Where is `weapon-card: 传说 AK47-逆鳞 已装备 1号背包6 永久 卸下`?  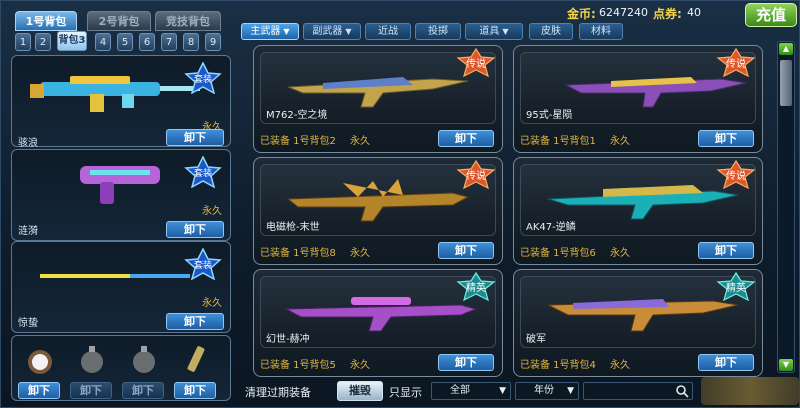 weapon-card: 传说 AK47-逆鳞 已装备 1号背包6 永久 卸下 is located at coordinates (638, 211).